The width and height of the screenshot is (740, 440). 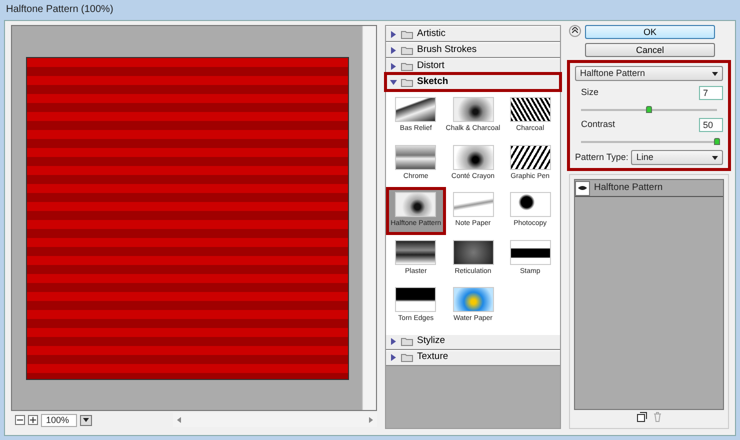 I want to click on window-title: Halftone Pattern (100%), so click(x=59, y=10).